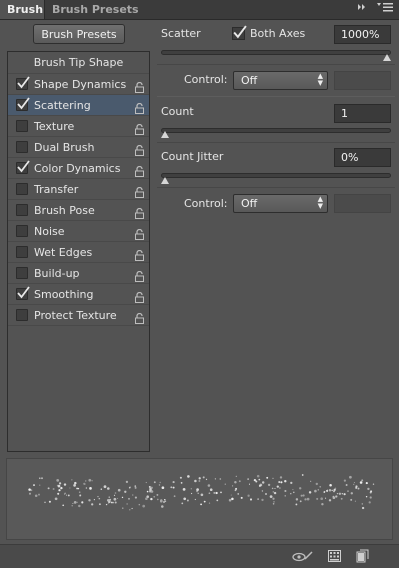 The width and height of the screenshot is (399, 568). What do you see at coordinates (276, 52) in the screenshot?
I see `scatter-slider-track` at bounding box center [276, 52].